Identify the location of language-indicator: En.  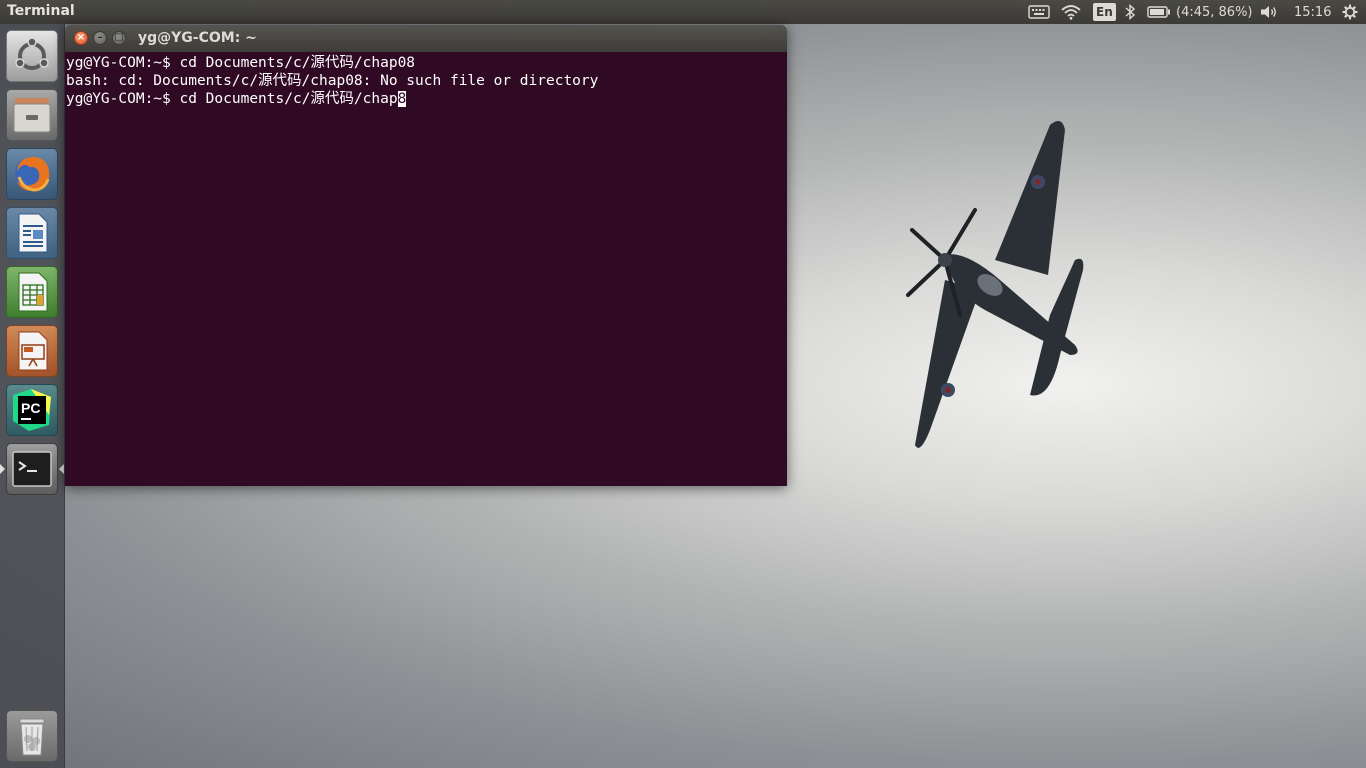
(1104, 12).